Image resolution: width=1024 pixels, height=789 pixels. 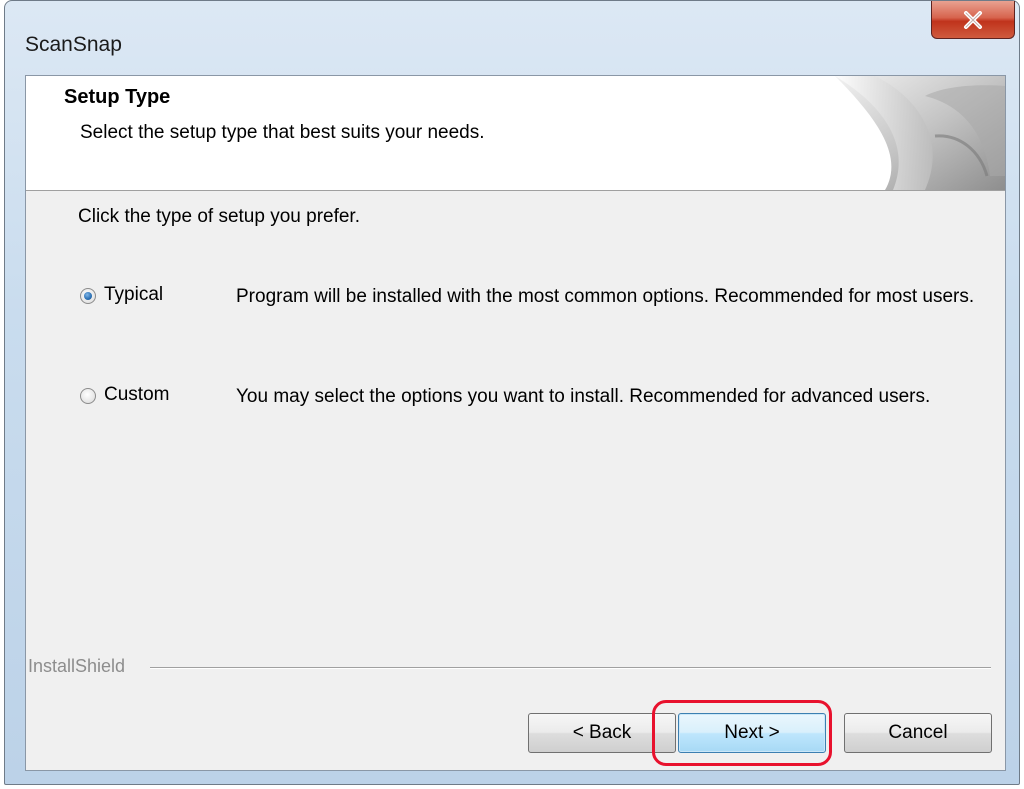 What do you see at coordinates (88, 296) in the screenshot?
I see `radio-typical` at bounding box center [88, 296].